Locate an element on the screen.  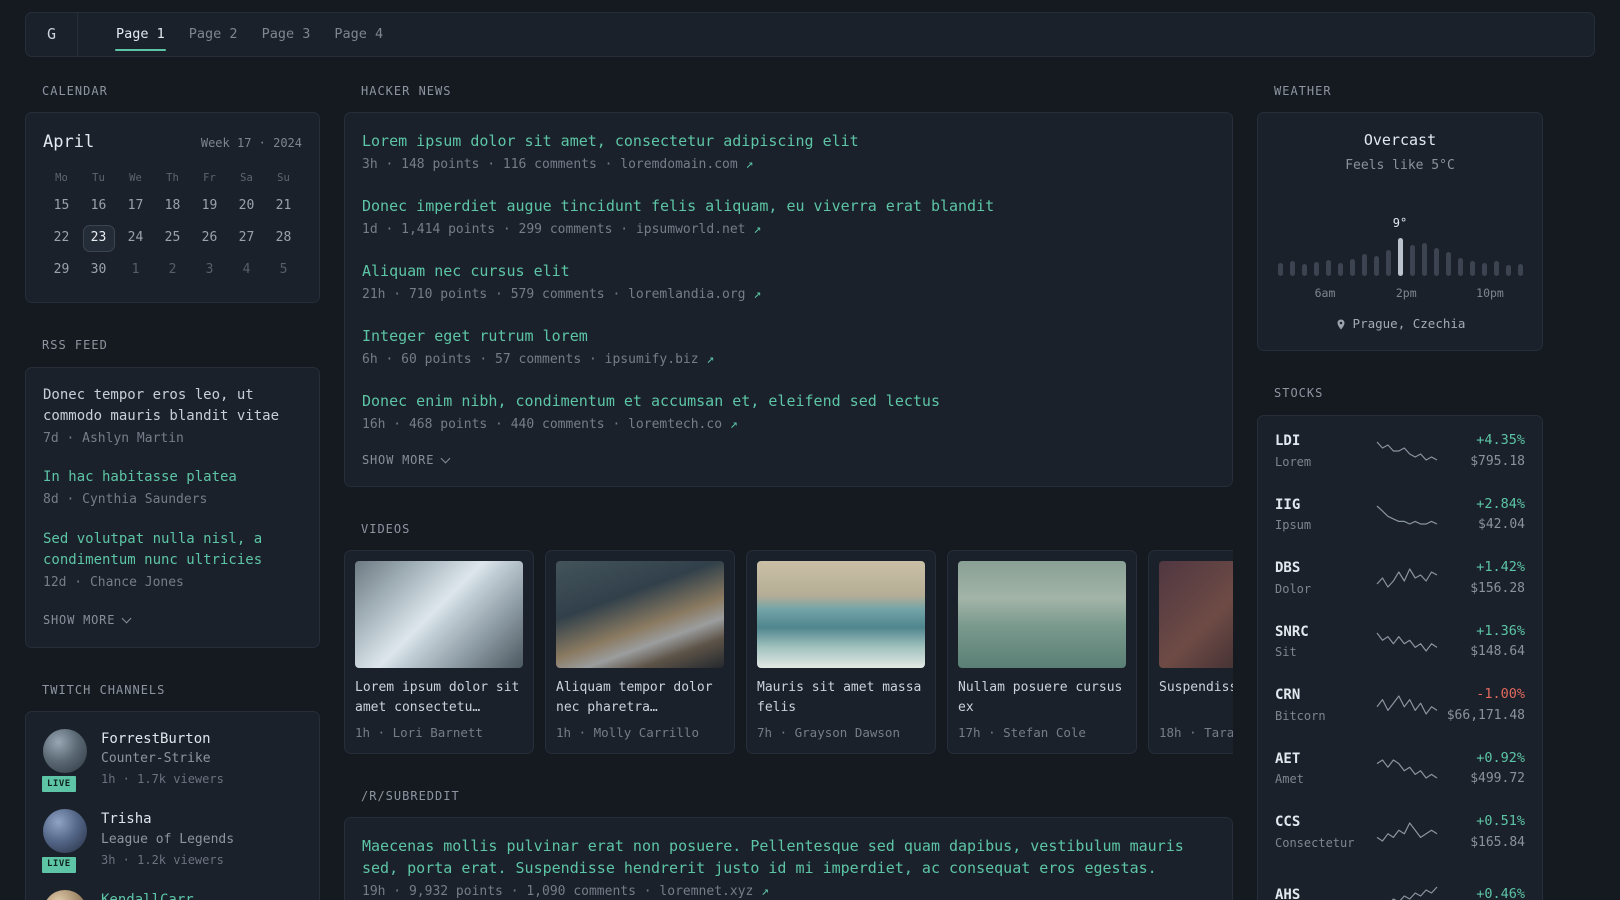
channel-name: Trisha is located at coordinates (167, 819).